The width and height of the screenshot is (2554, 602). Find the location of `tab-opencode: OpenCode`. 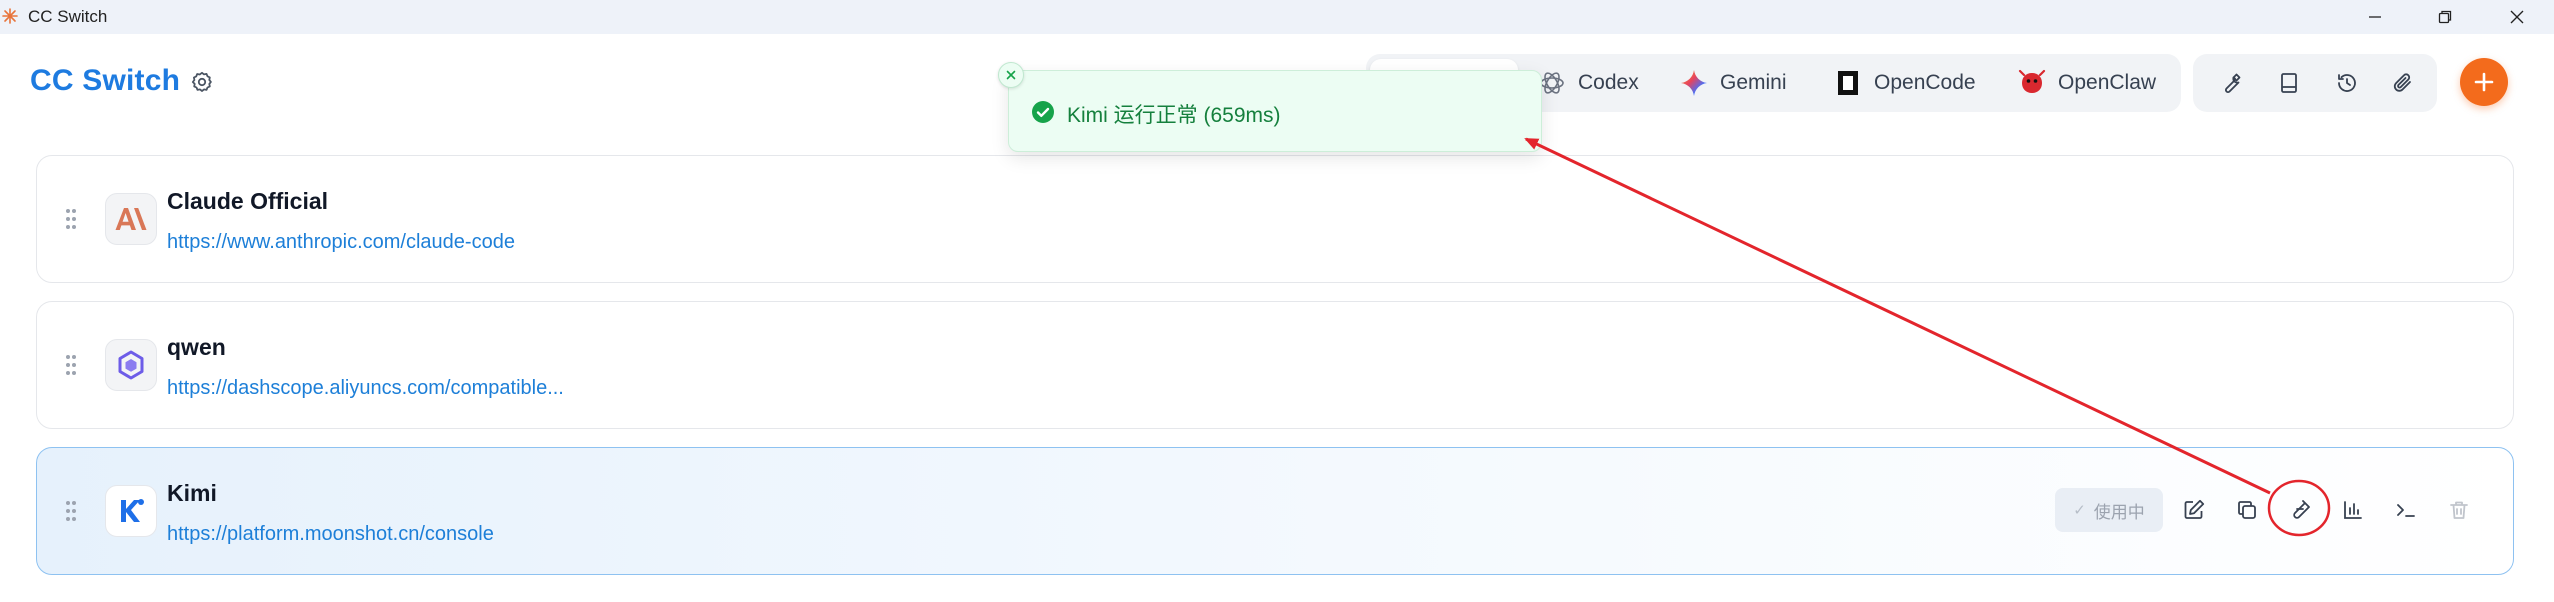

tab-opencode: OpenCode is located at coordinates (1905, 83).